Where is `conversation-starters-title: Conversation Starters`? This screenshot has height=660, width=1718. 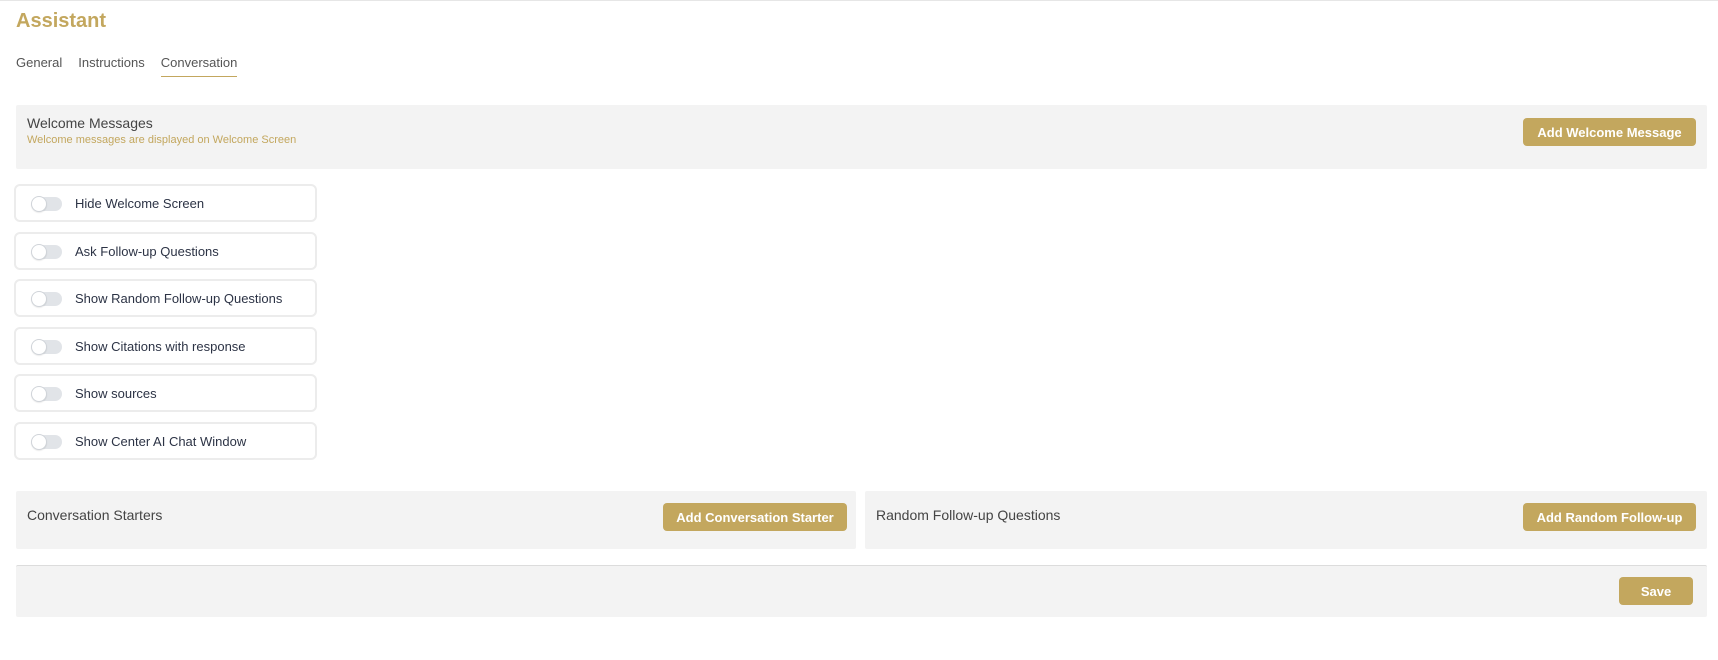
conversation-starters-title: Conversation Starters is located at coordinates (95, 515).